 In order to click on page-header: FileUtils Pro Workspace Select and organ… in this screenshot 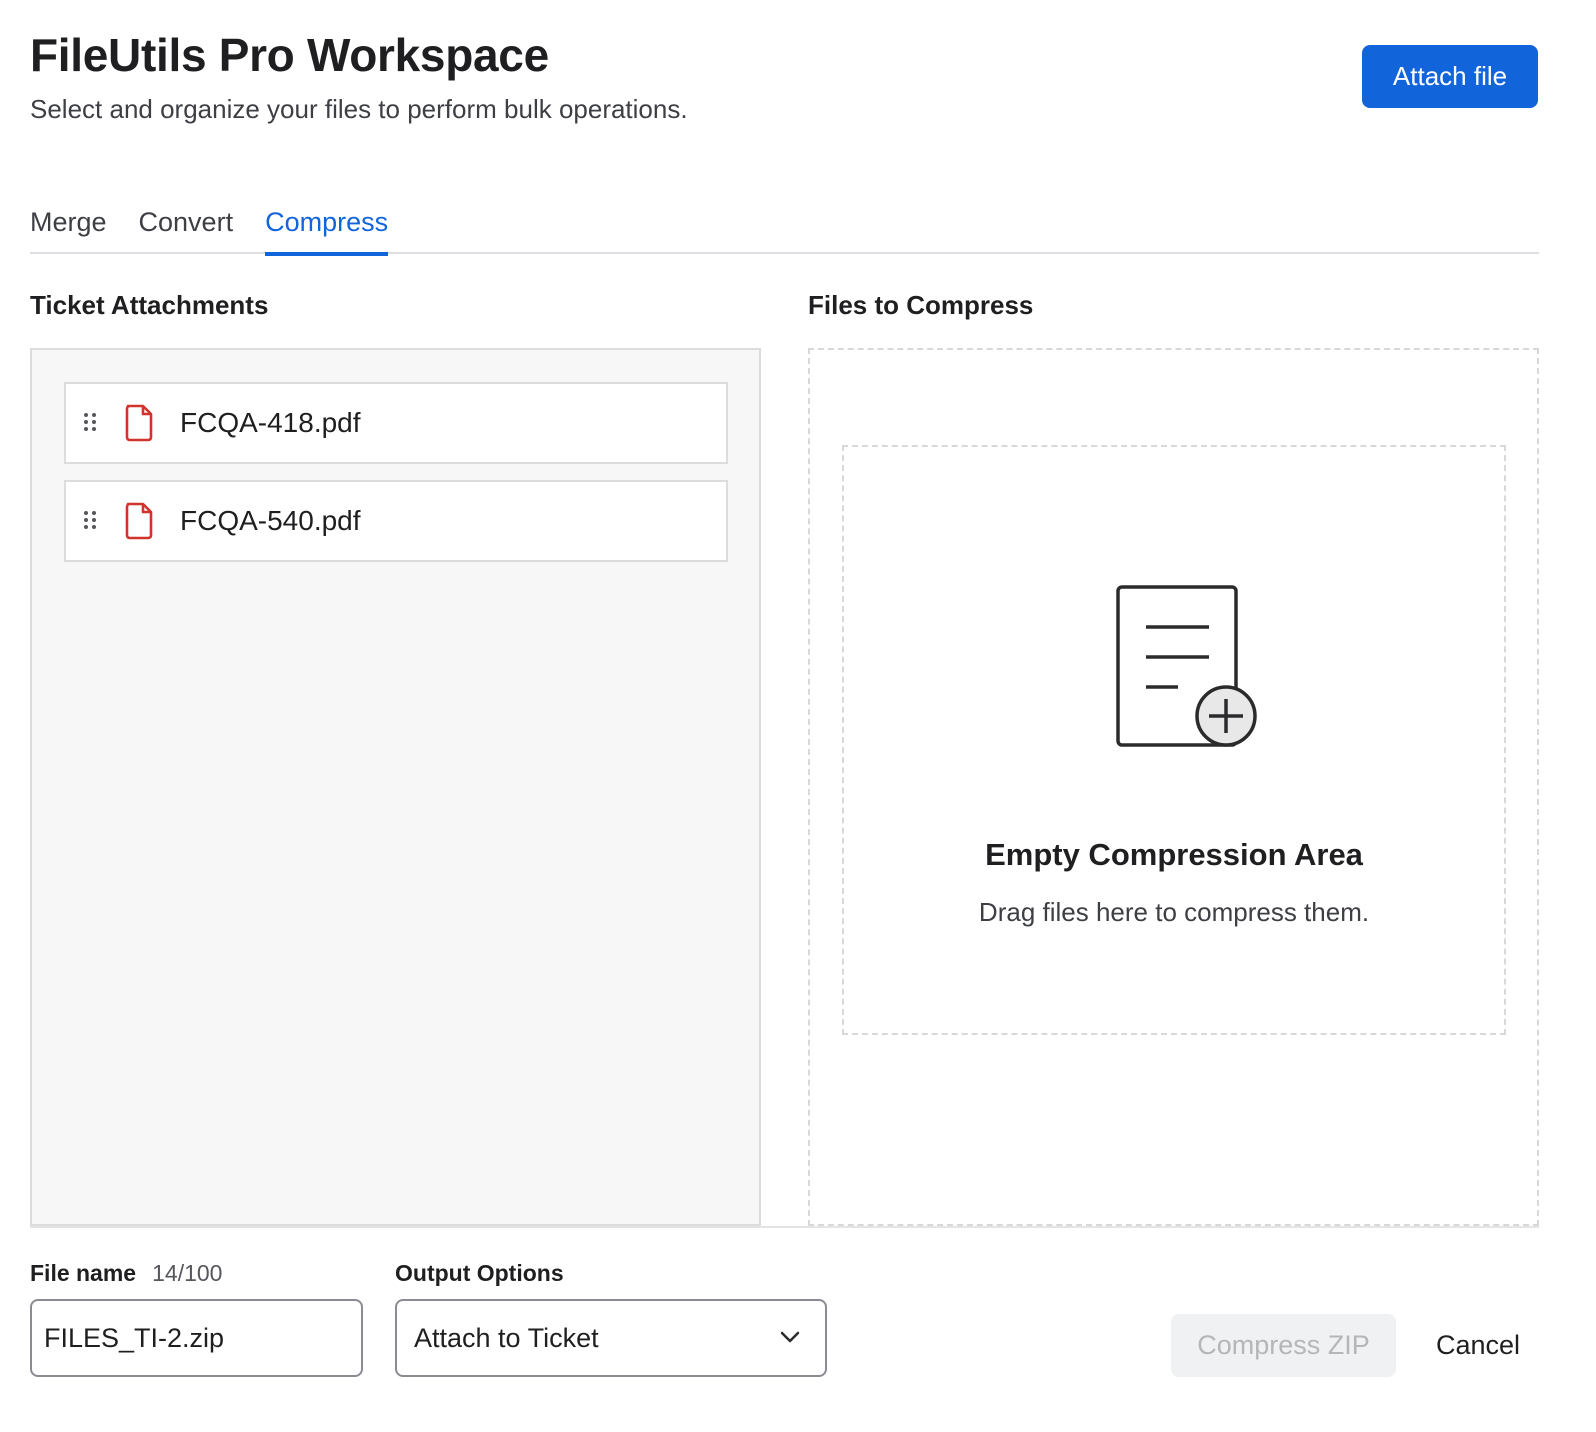, I will do `click(359, 77)`.